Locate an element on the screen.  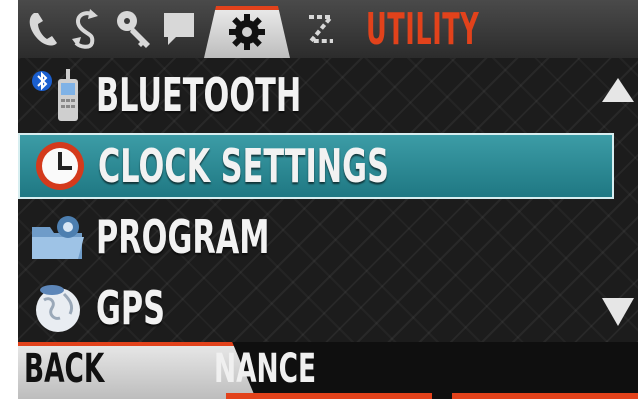
back-button-label: BACK is located at coordinates (64, 369).